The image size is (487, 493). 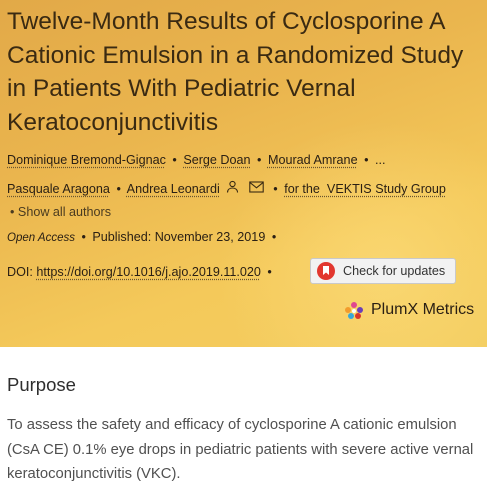 What do you see at coordinates (423, 309) in the screenshot?
I see `plumx-label: PlumX Metrics` at bounding box center [423, 309].